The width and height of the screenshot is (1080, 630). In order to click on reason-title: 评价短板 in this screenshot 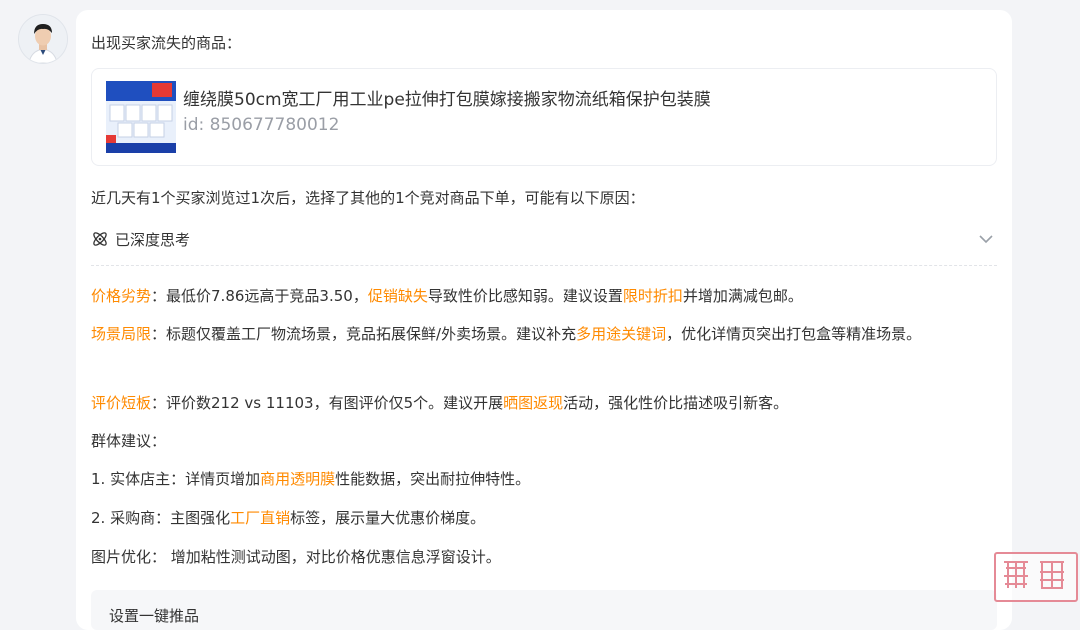, I will do `click(121, 403)`.